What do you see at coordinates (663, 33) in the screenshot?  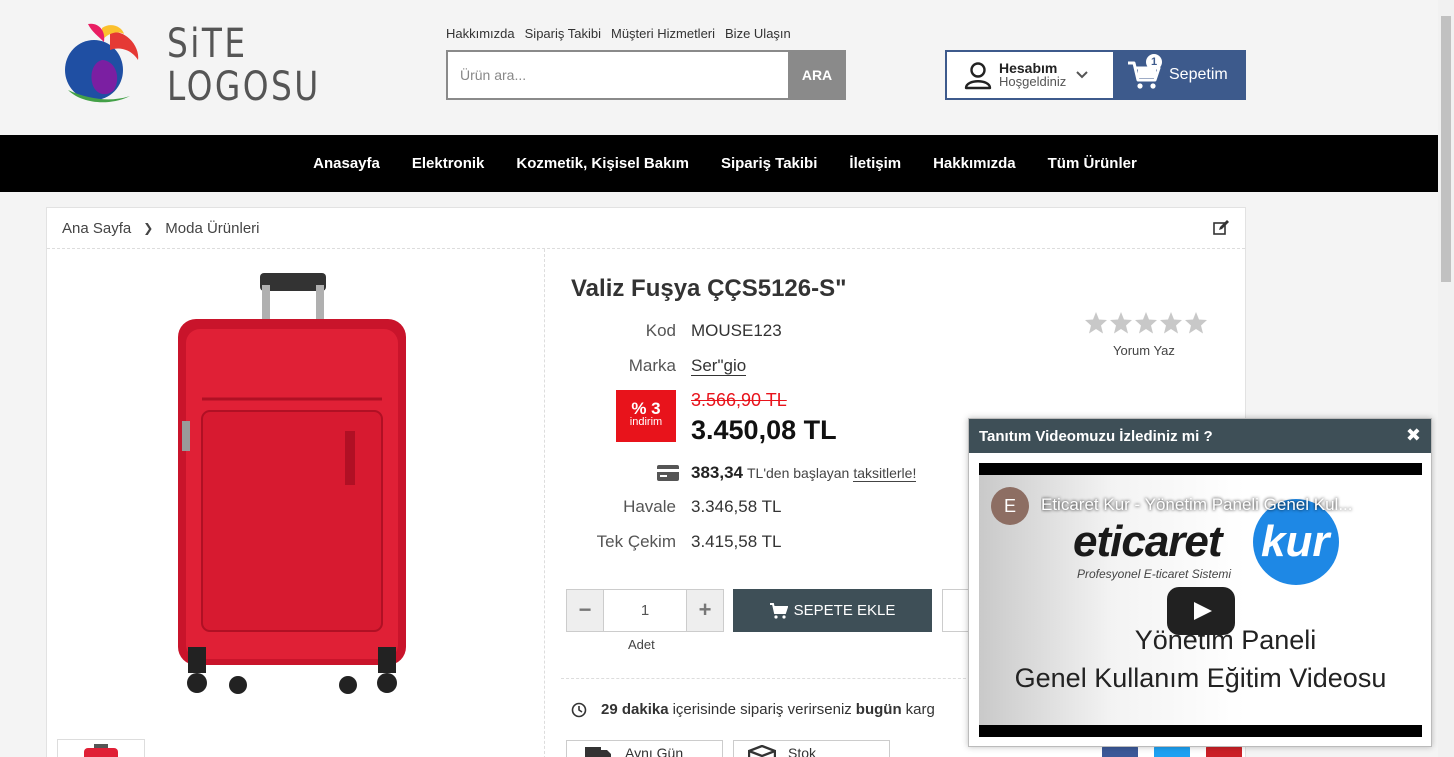 I see `top-link-customer-service: Müşteri Hizmetleri` at bounding box center [663, 33].